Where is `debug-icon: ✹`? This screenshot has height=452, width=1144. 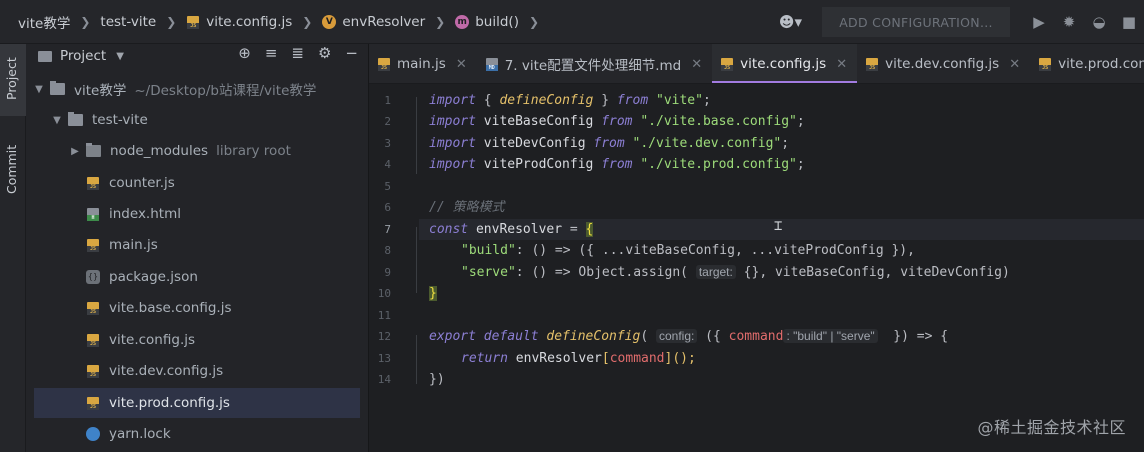 debug-icon: ✹ is located at coordinates (1069, 22).